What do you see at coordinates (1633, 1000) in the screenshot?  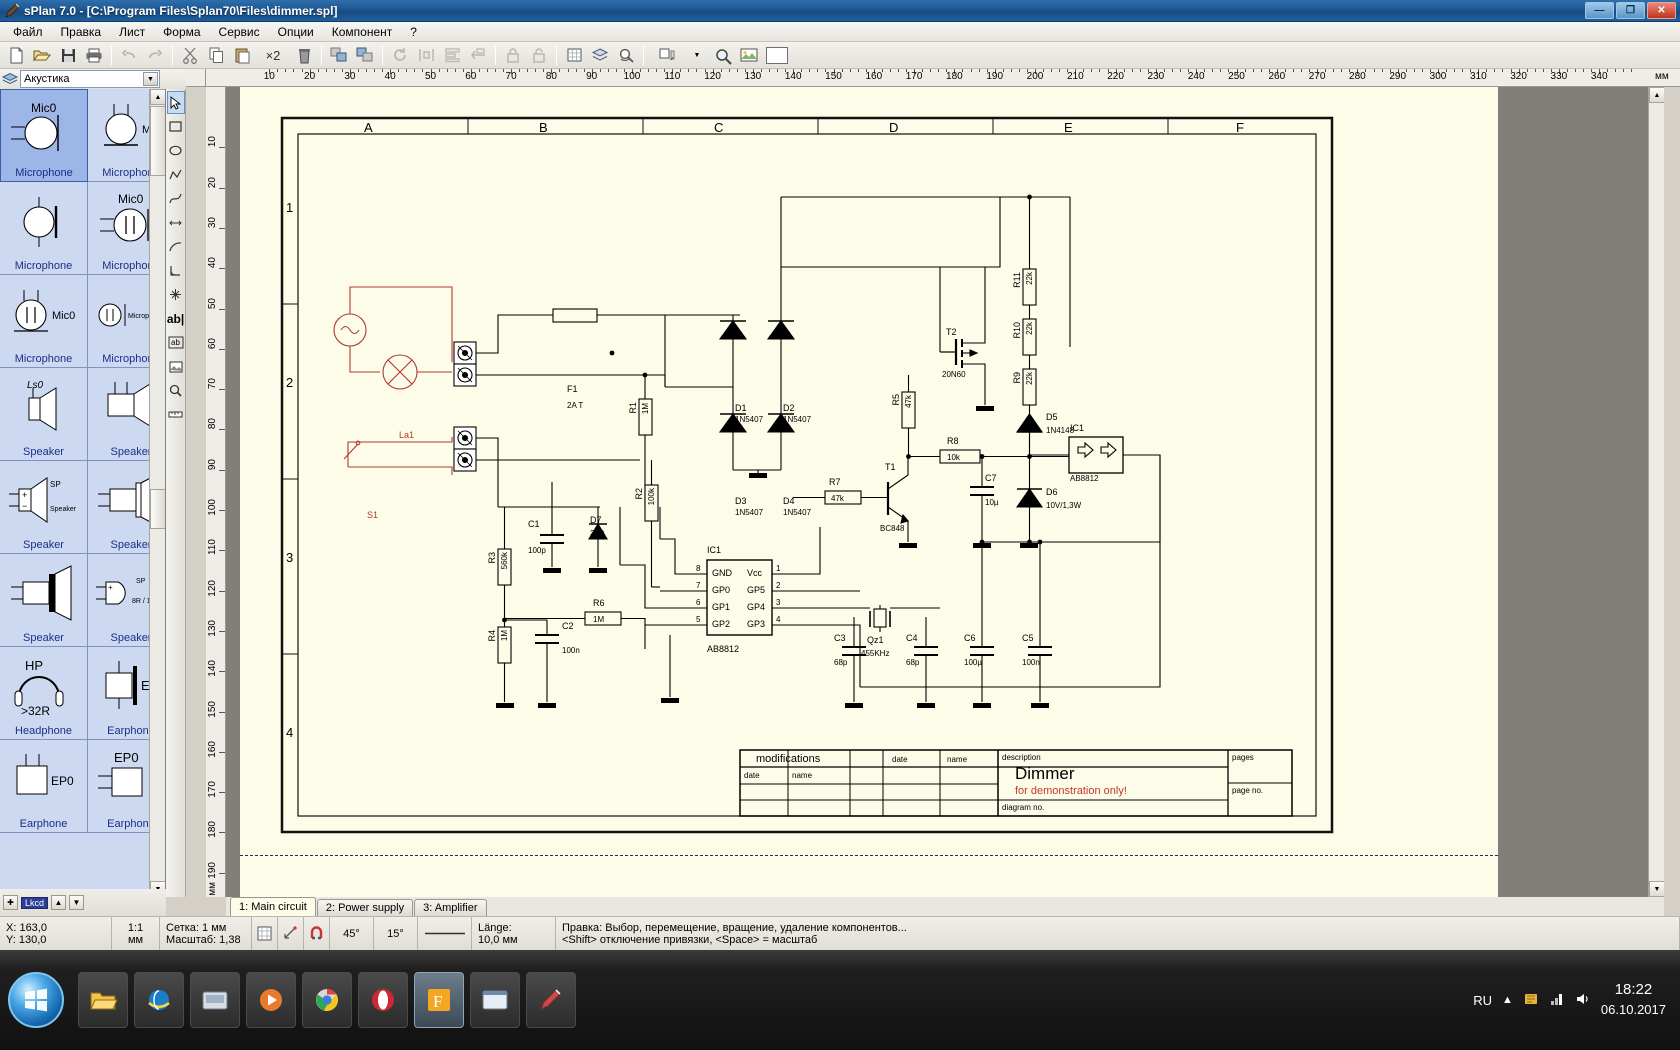 I see `clock-display: 18:22 06.10.2017` at bounding box center [1633, 1000].